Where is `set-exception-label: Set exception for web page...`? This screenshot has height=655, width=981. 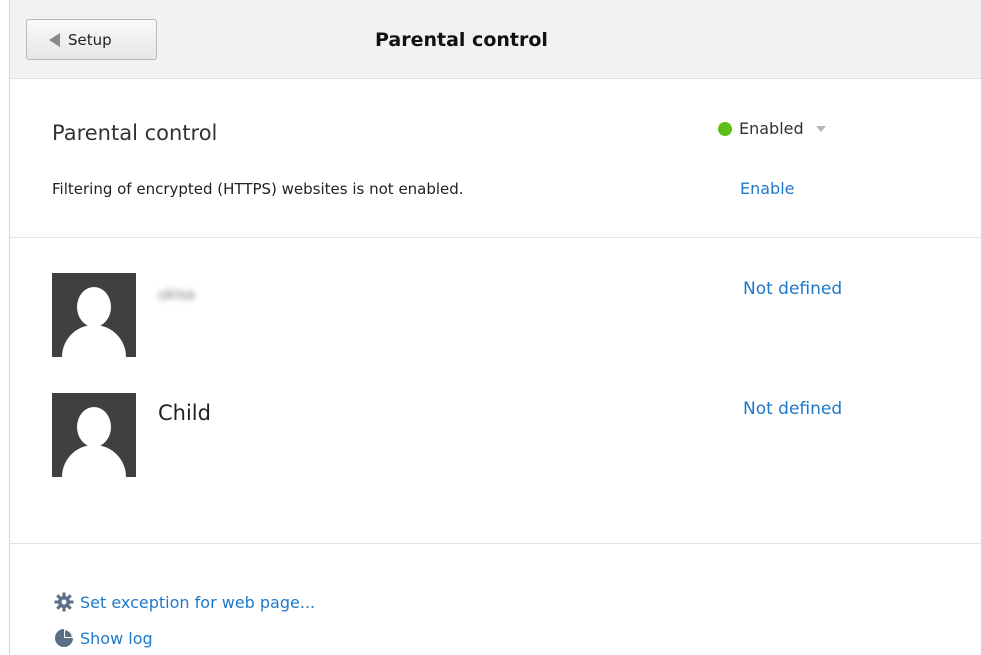
set-exception-label: Set exception for web page... is located at coordinates (198, 602).